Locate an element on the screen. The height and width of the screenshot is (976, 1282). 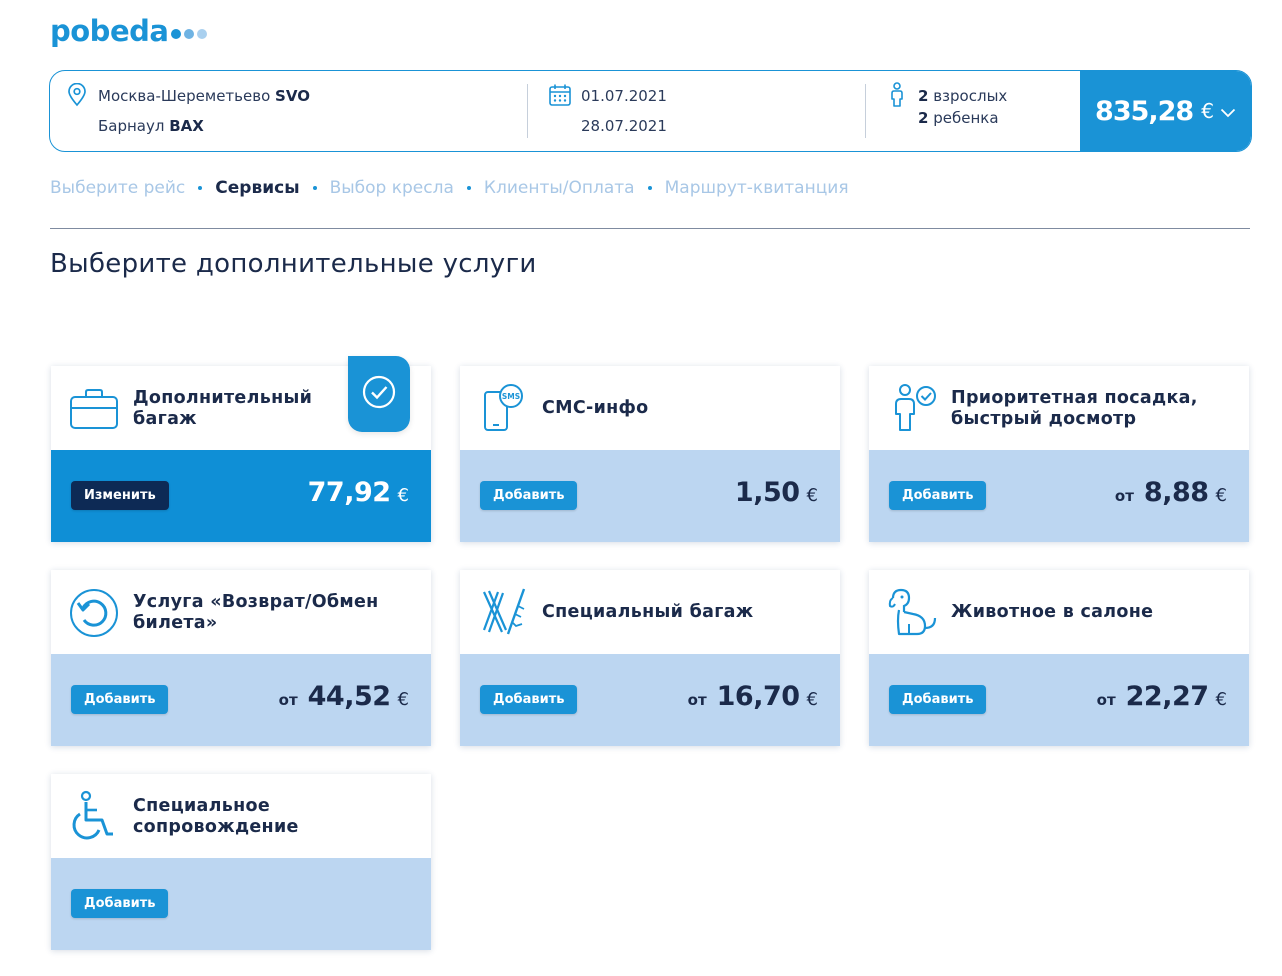
service-title-line: Специальное is located at coordinates (202, 806).